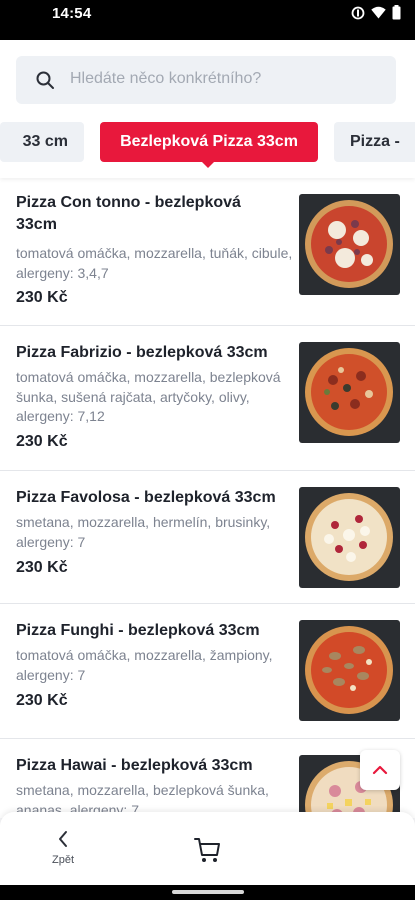  I want to click on search-icon, so click(45, 80).